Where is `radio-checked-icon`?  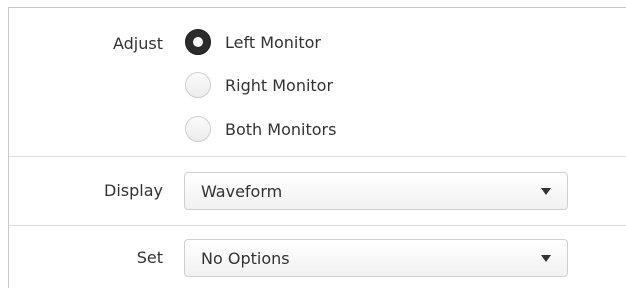 radio-checked-icon is located at coordinates (198, 42).